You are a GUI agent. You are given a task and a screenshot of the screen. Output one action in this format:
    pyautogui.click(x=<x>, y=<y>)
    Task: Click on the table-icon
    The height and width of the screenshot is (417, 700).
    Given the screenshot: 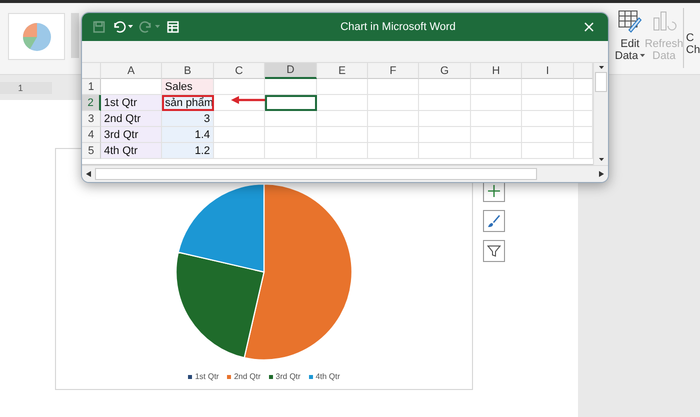 What is the action you would take?
    pyautogui.click(x=173, y=27)
    